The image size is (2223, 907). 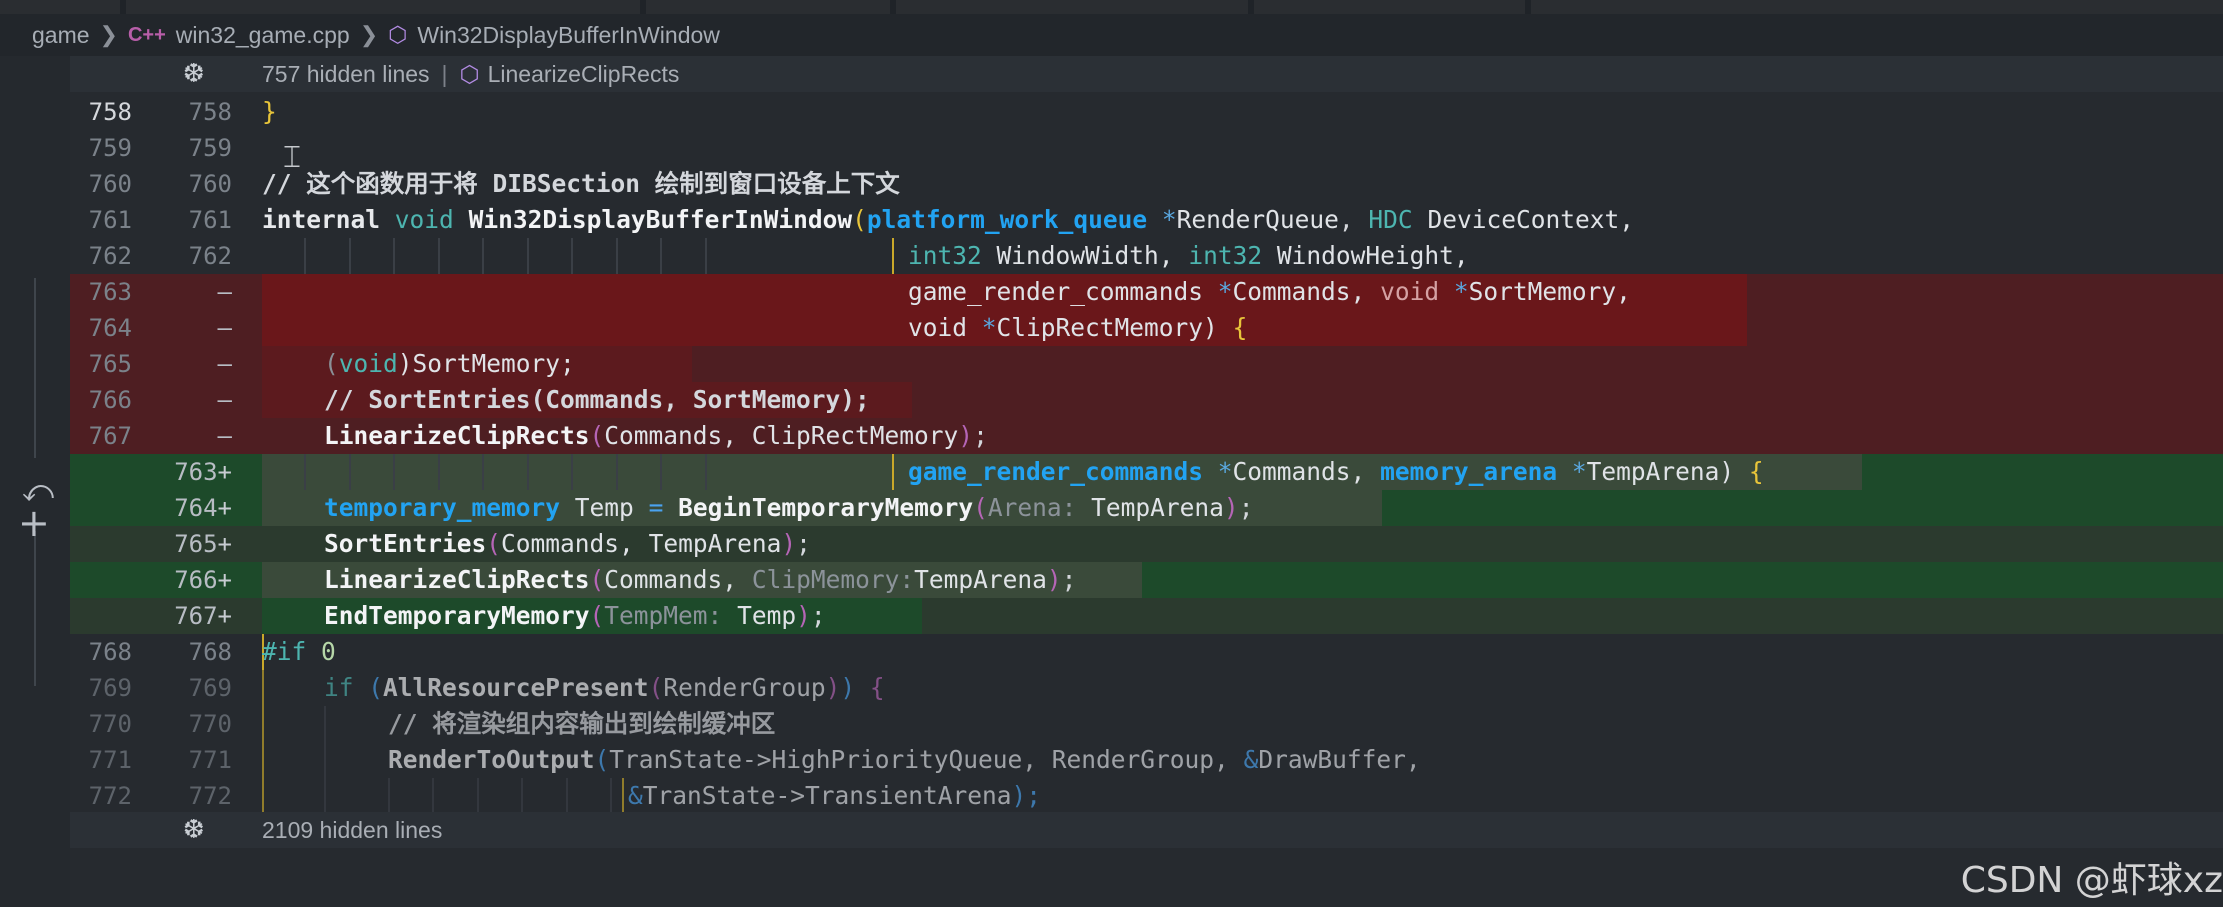 I want to click on code-text: (void)SortMemory;, so click(x=449, y=363).